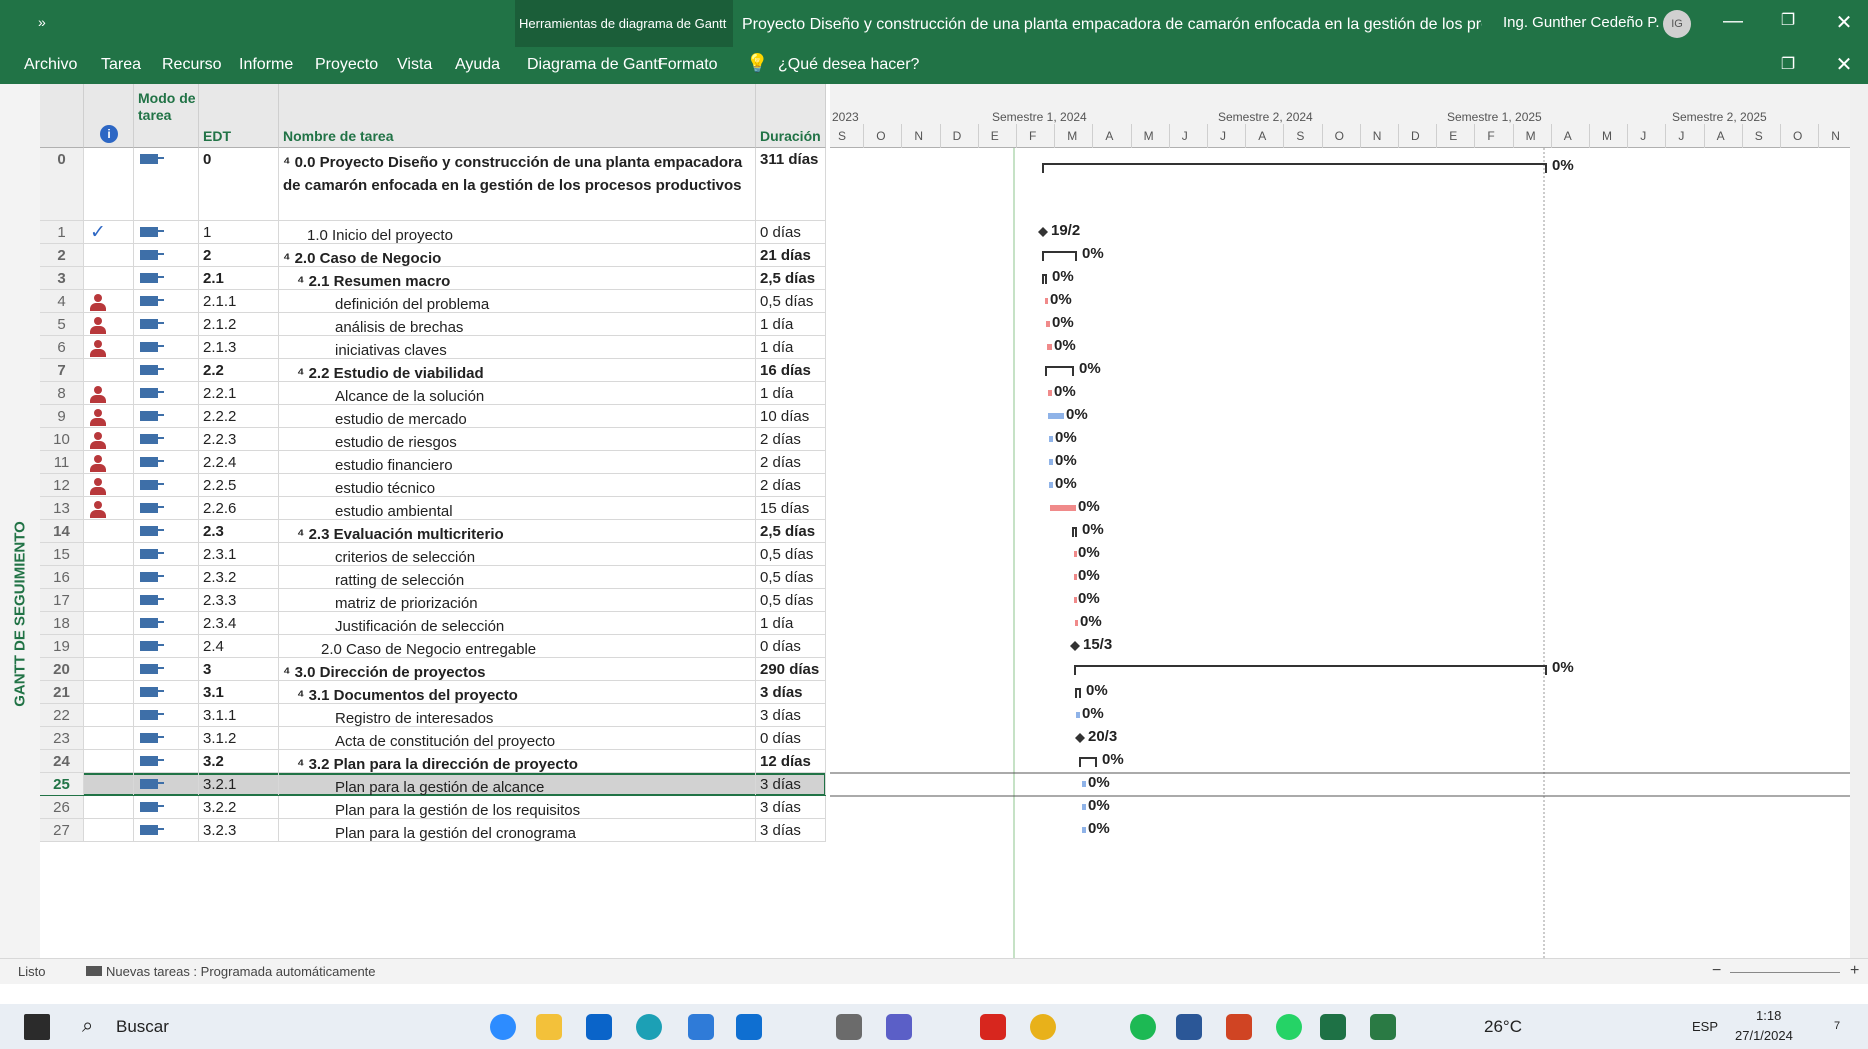  I want to click on task-duration: 0,5 días, so click(791, 577).